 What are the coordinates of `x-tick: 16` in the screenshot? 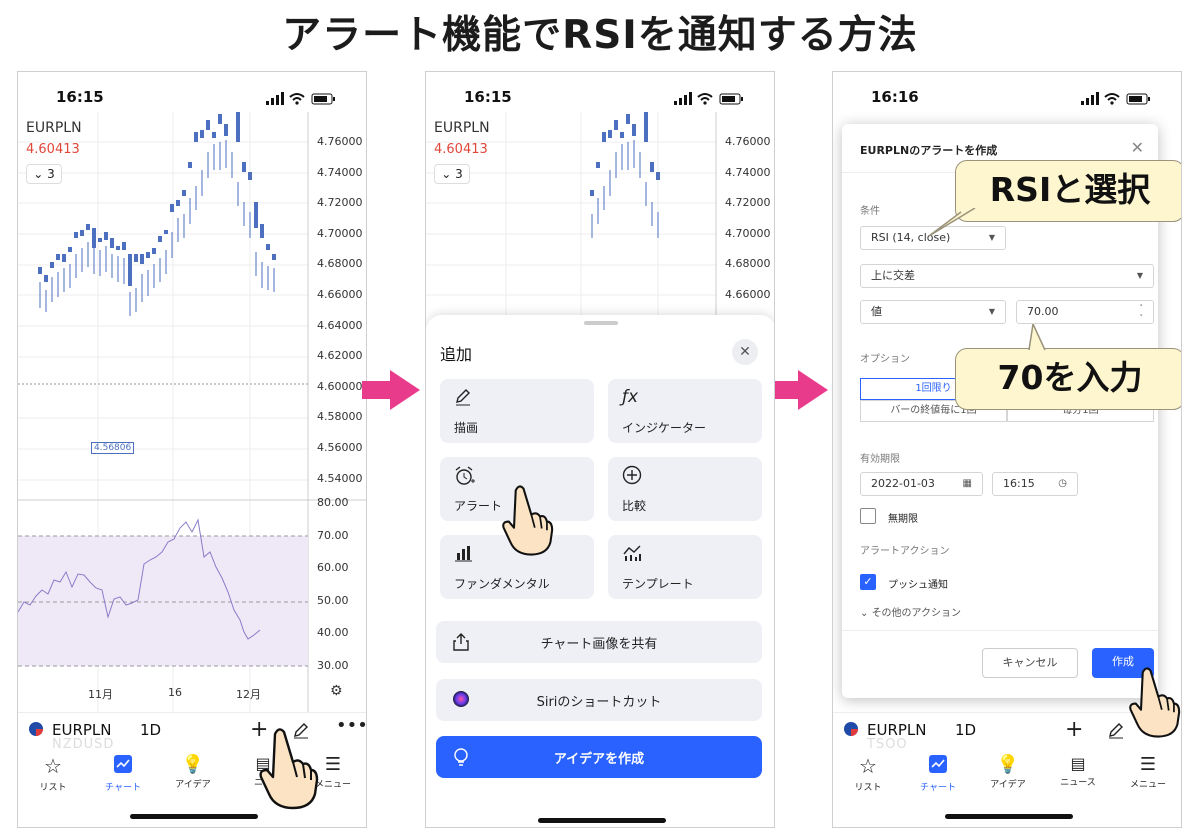 It's located at (175, 692).